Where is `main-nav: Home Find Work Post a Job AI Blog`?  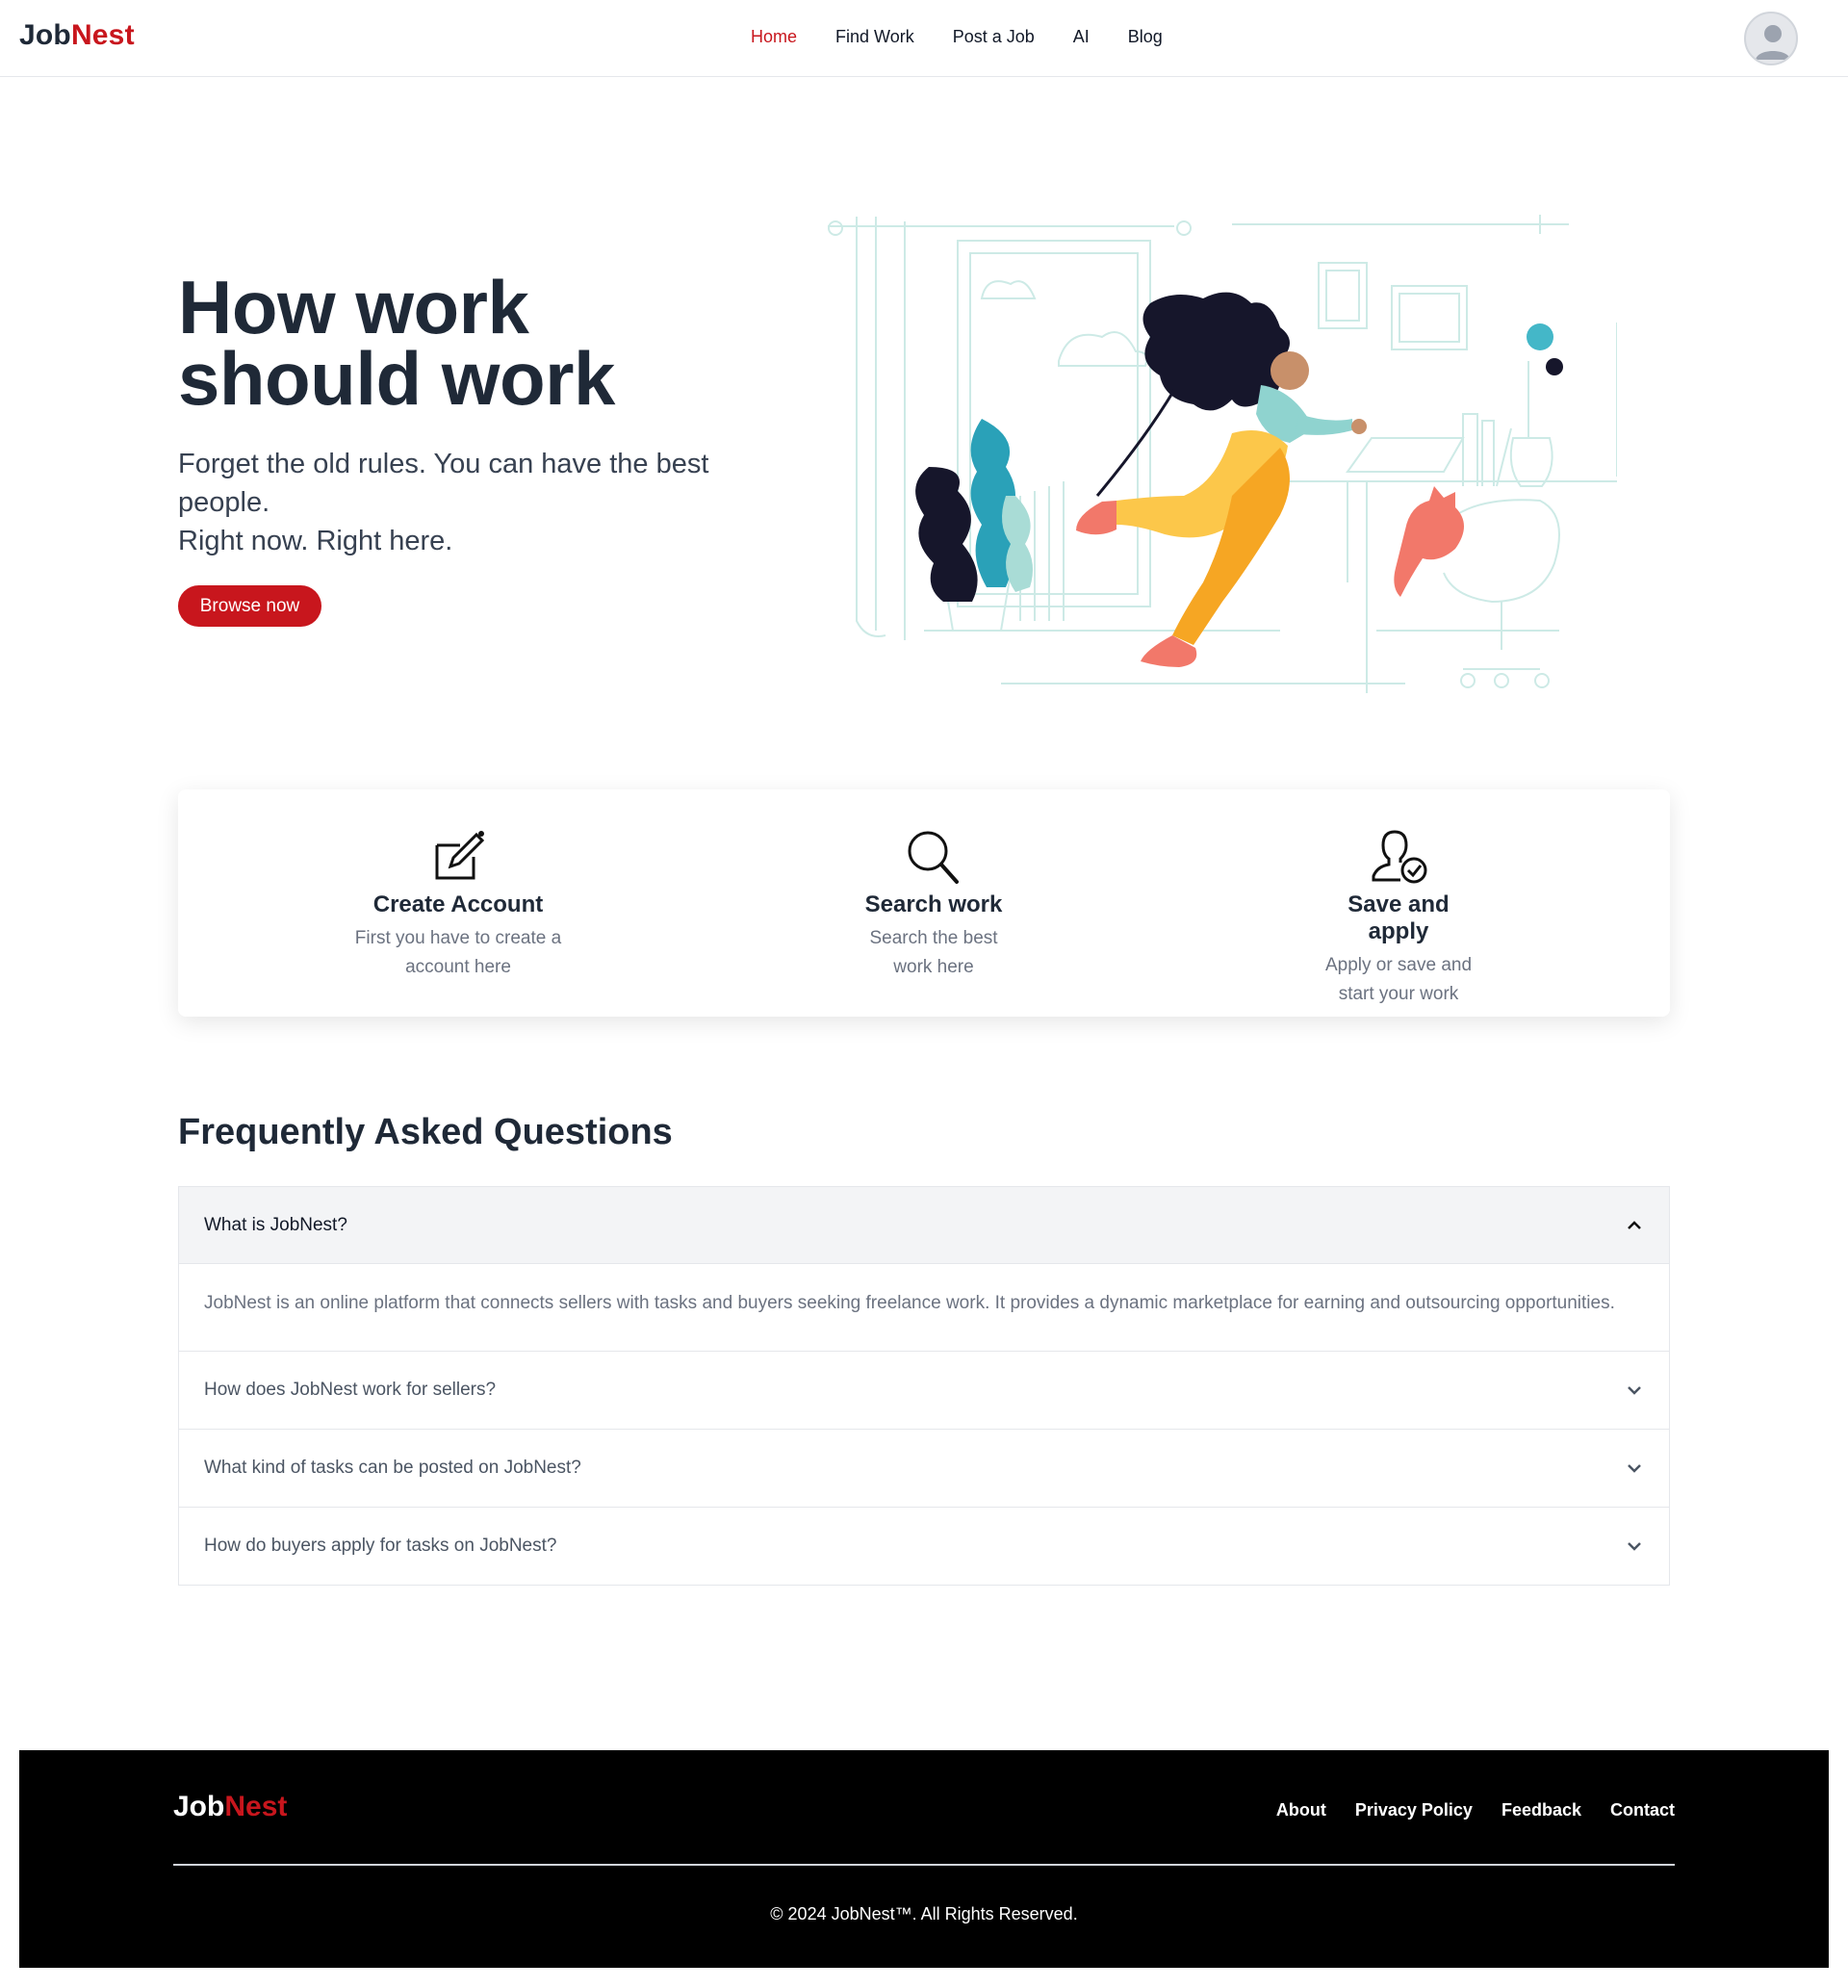
main-nav: Home Find Work Post a Job AI Blog is located at coordinates (976, 37).